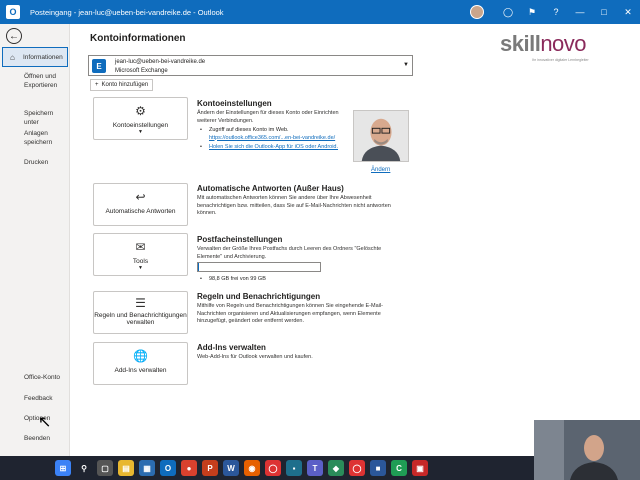 The width and height of the screenshot is (640, 480). What do you see at coordinates (140, 111) in the screenshot?
I see `account-settings-icon: ⚙` at bounding box center [140, 111].